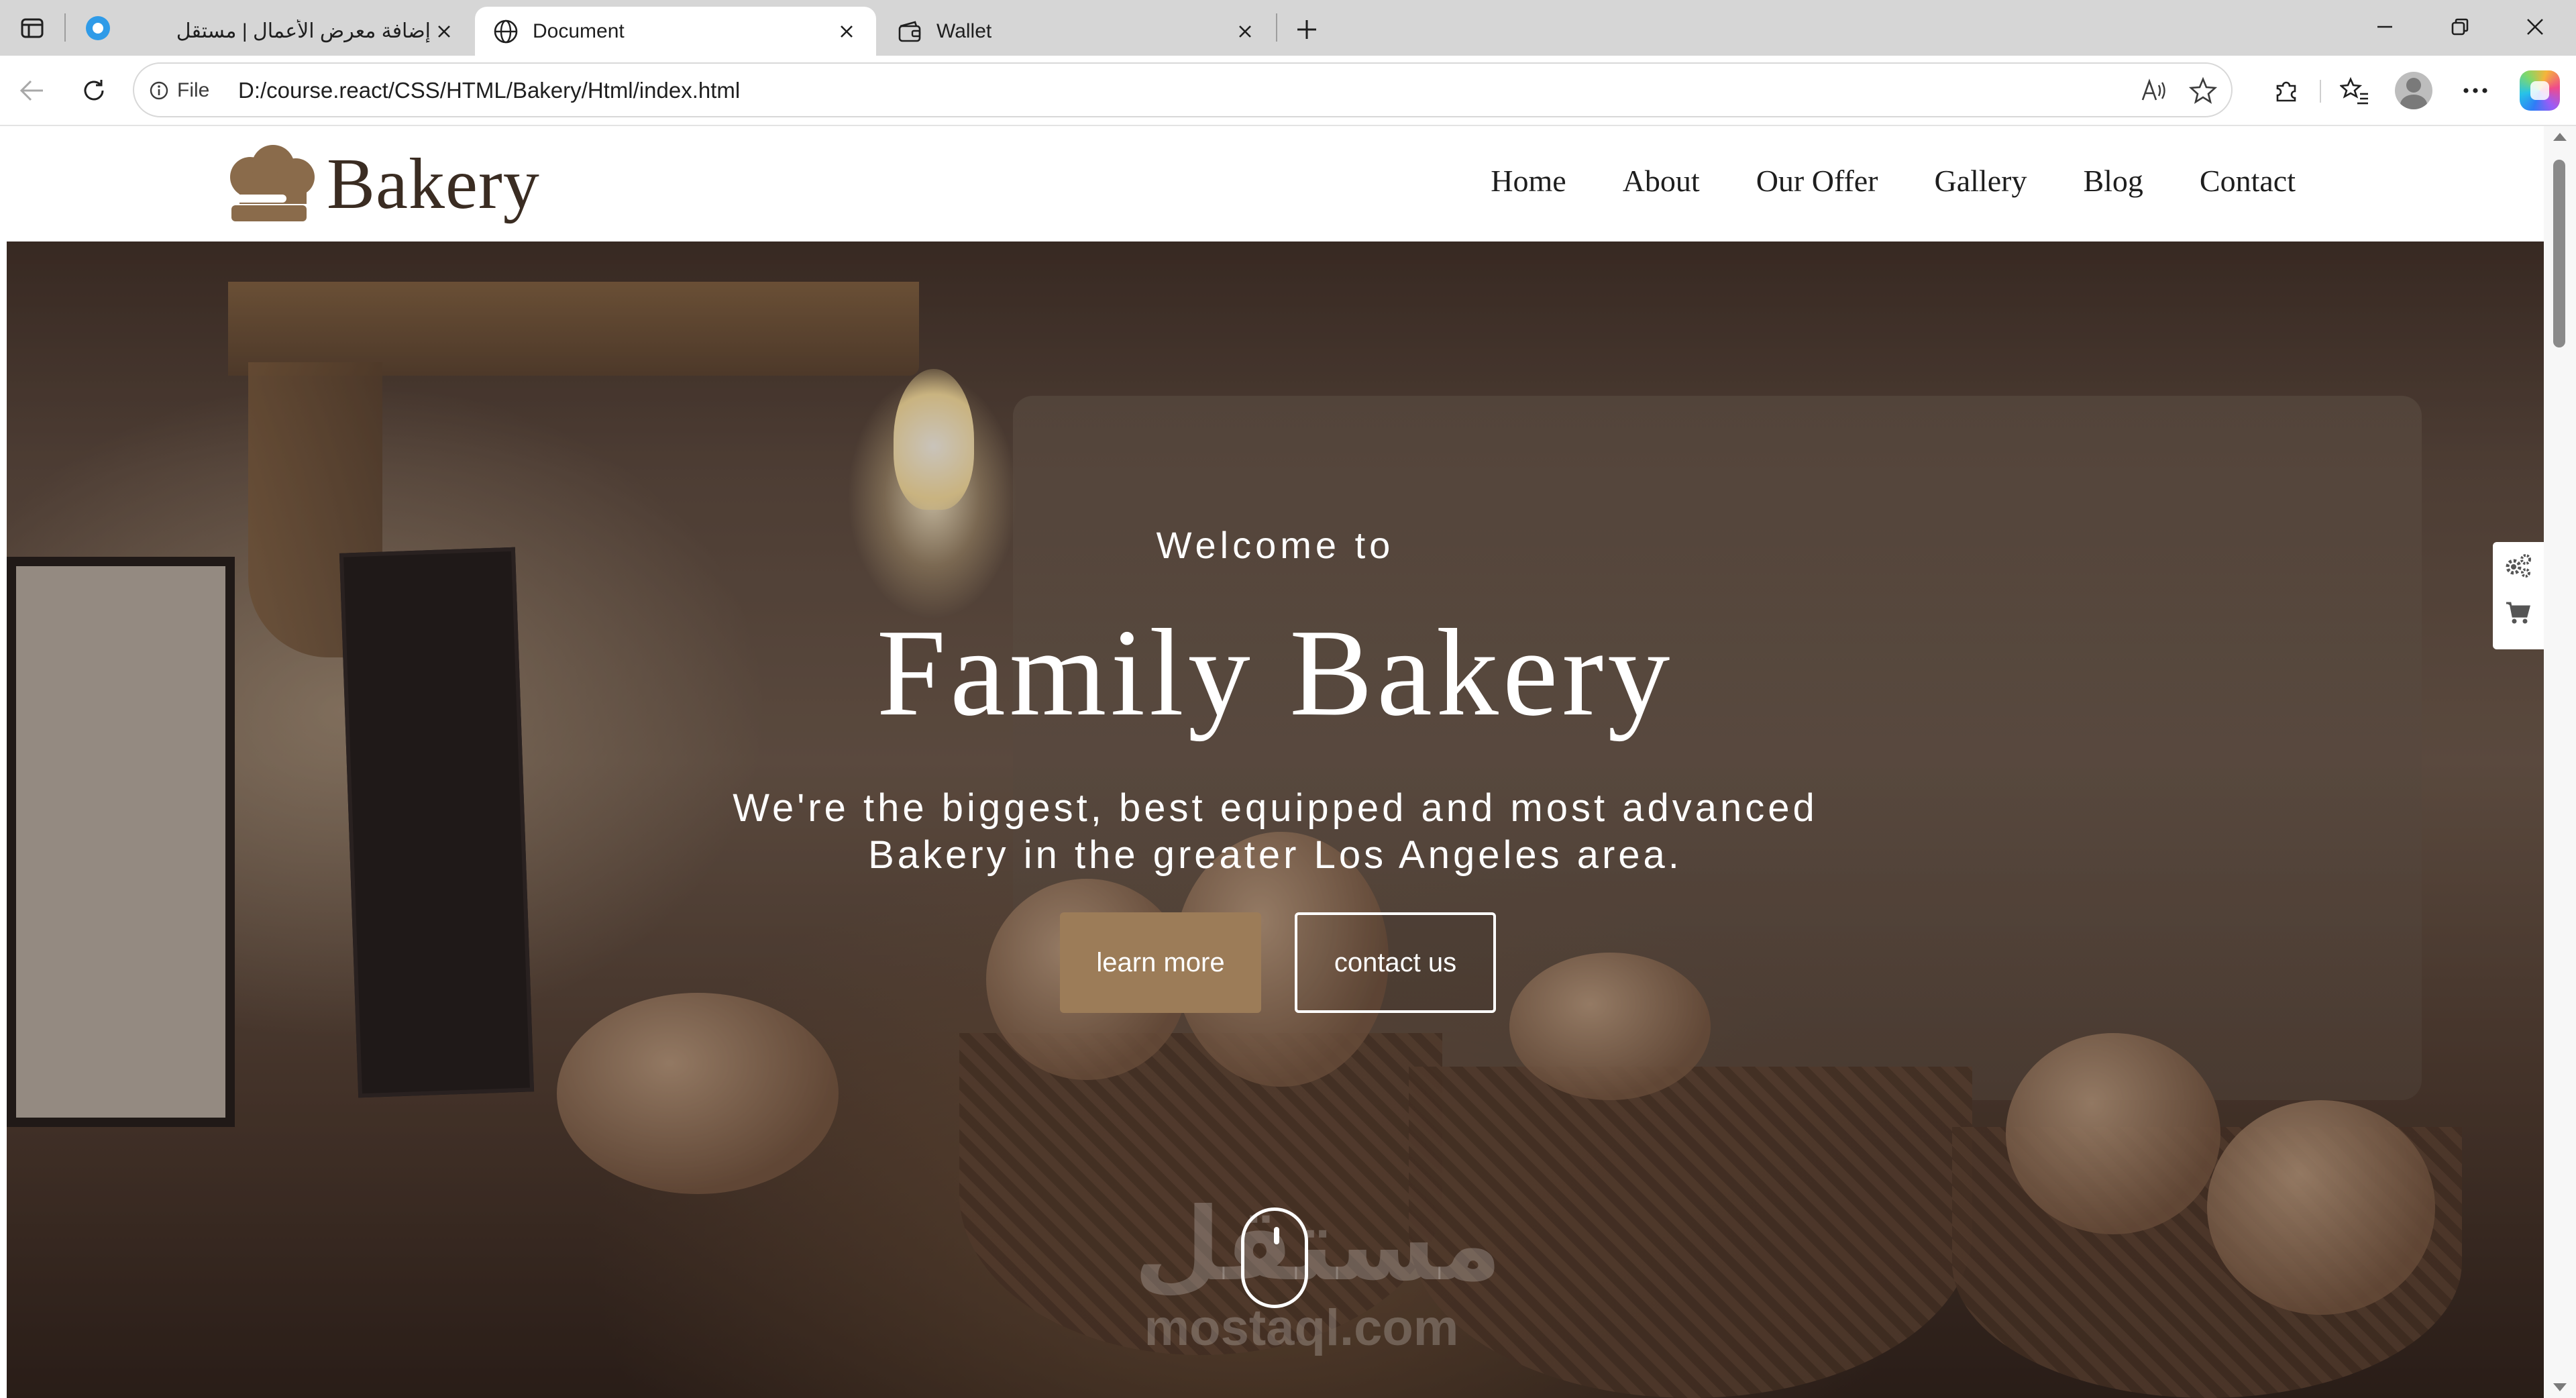 This screenshot has height=1398, width=2576. What do you see at coordinates (1274, 1257) in the screenshot?
I see `scroll-down-indicator` at bounding box center [1274, 1257].